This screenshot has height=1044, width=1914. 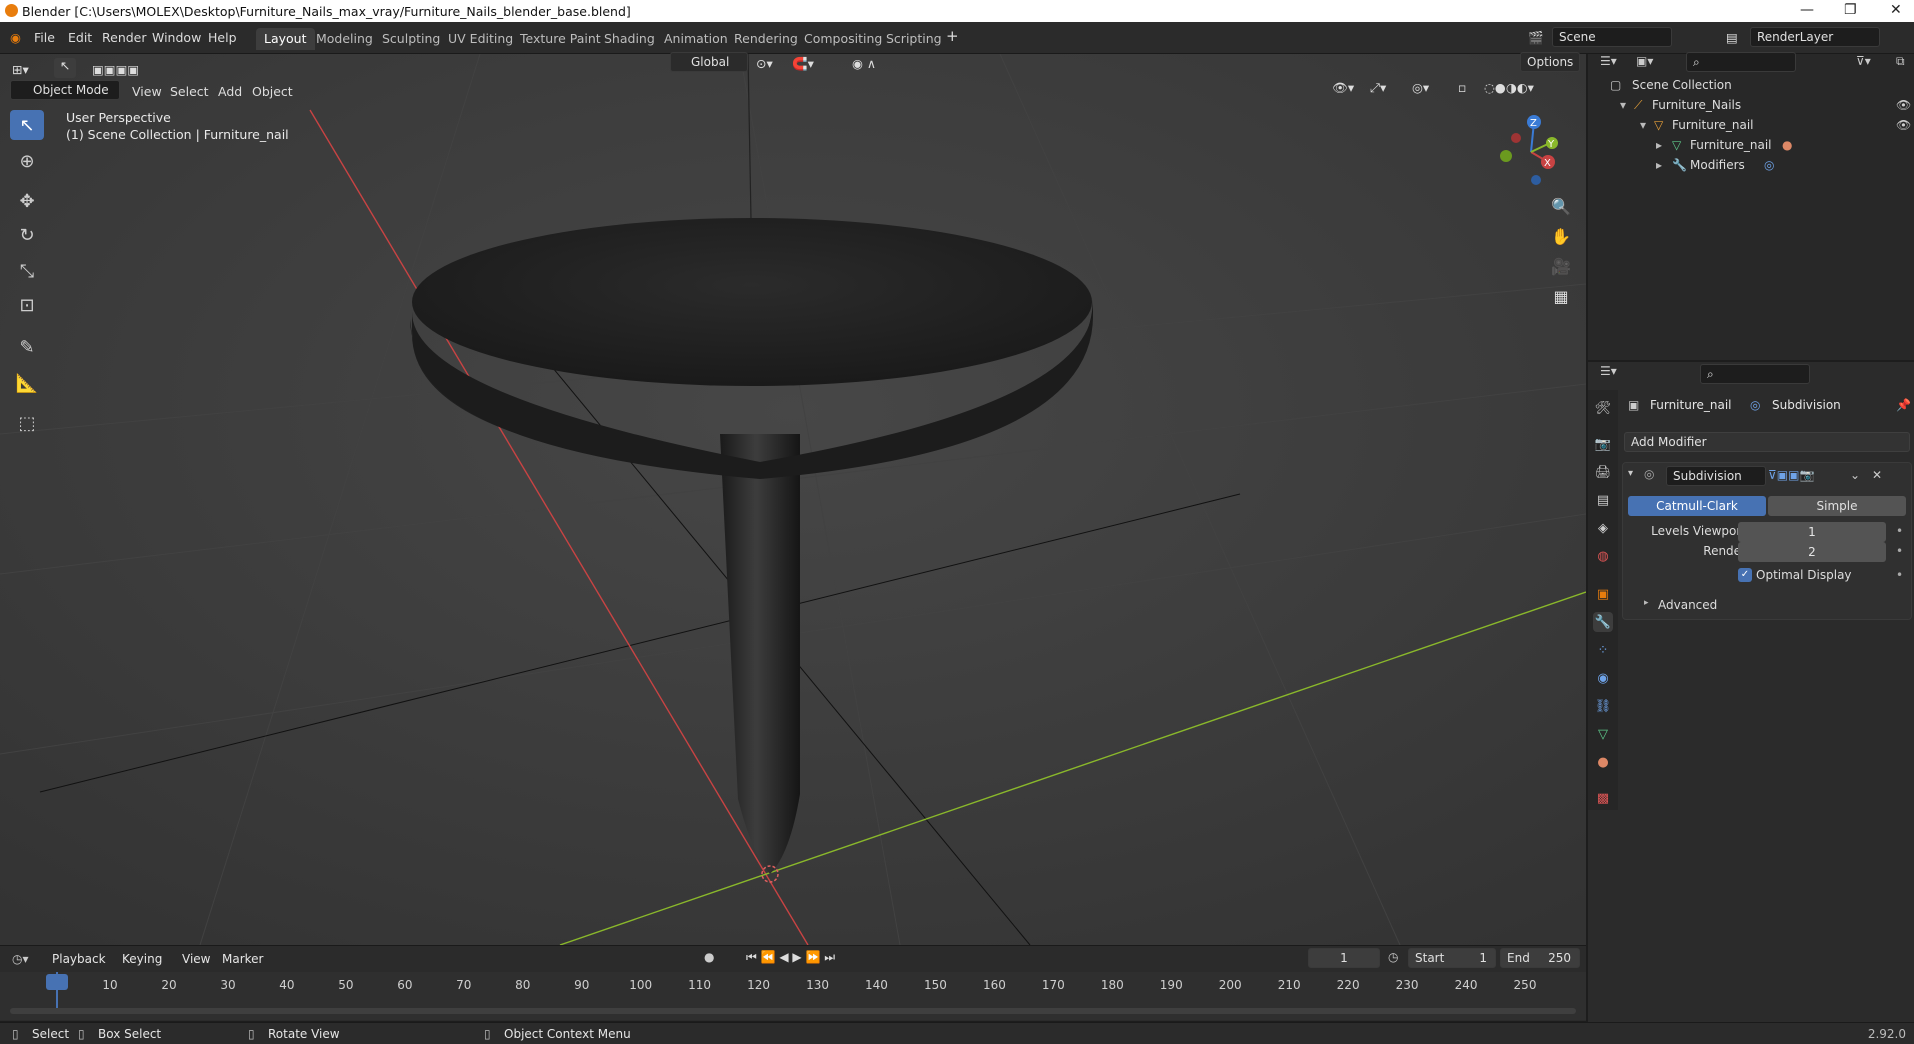 What do you see at coordinates (285, 39) in the screenshot?
I see `tab-layout: Layout` at bounding box center [285, 39].